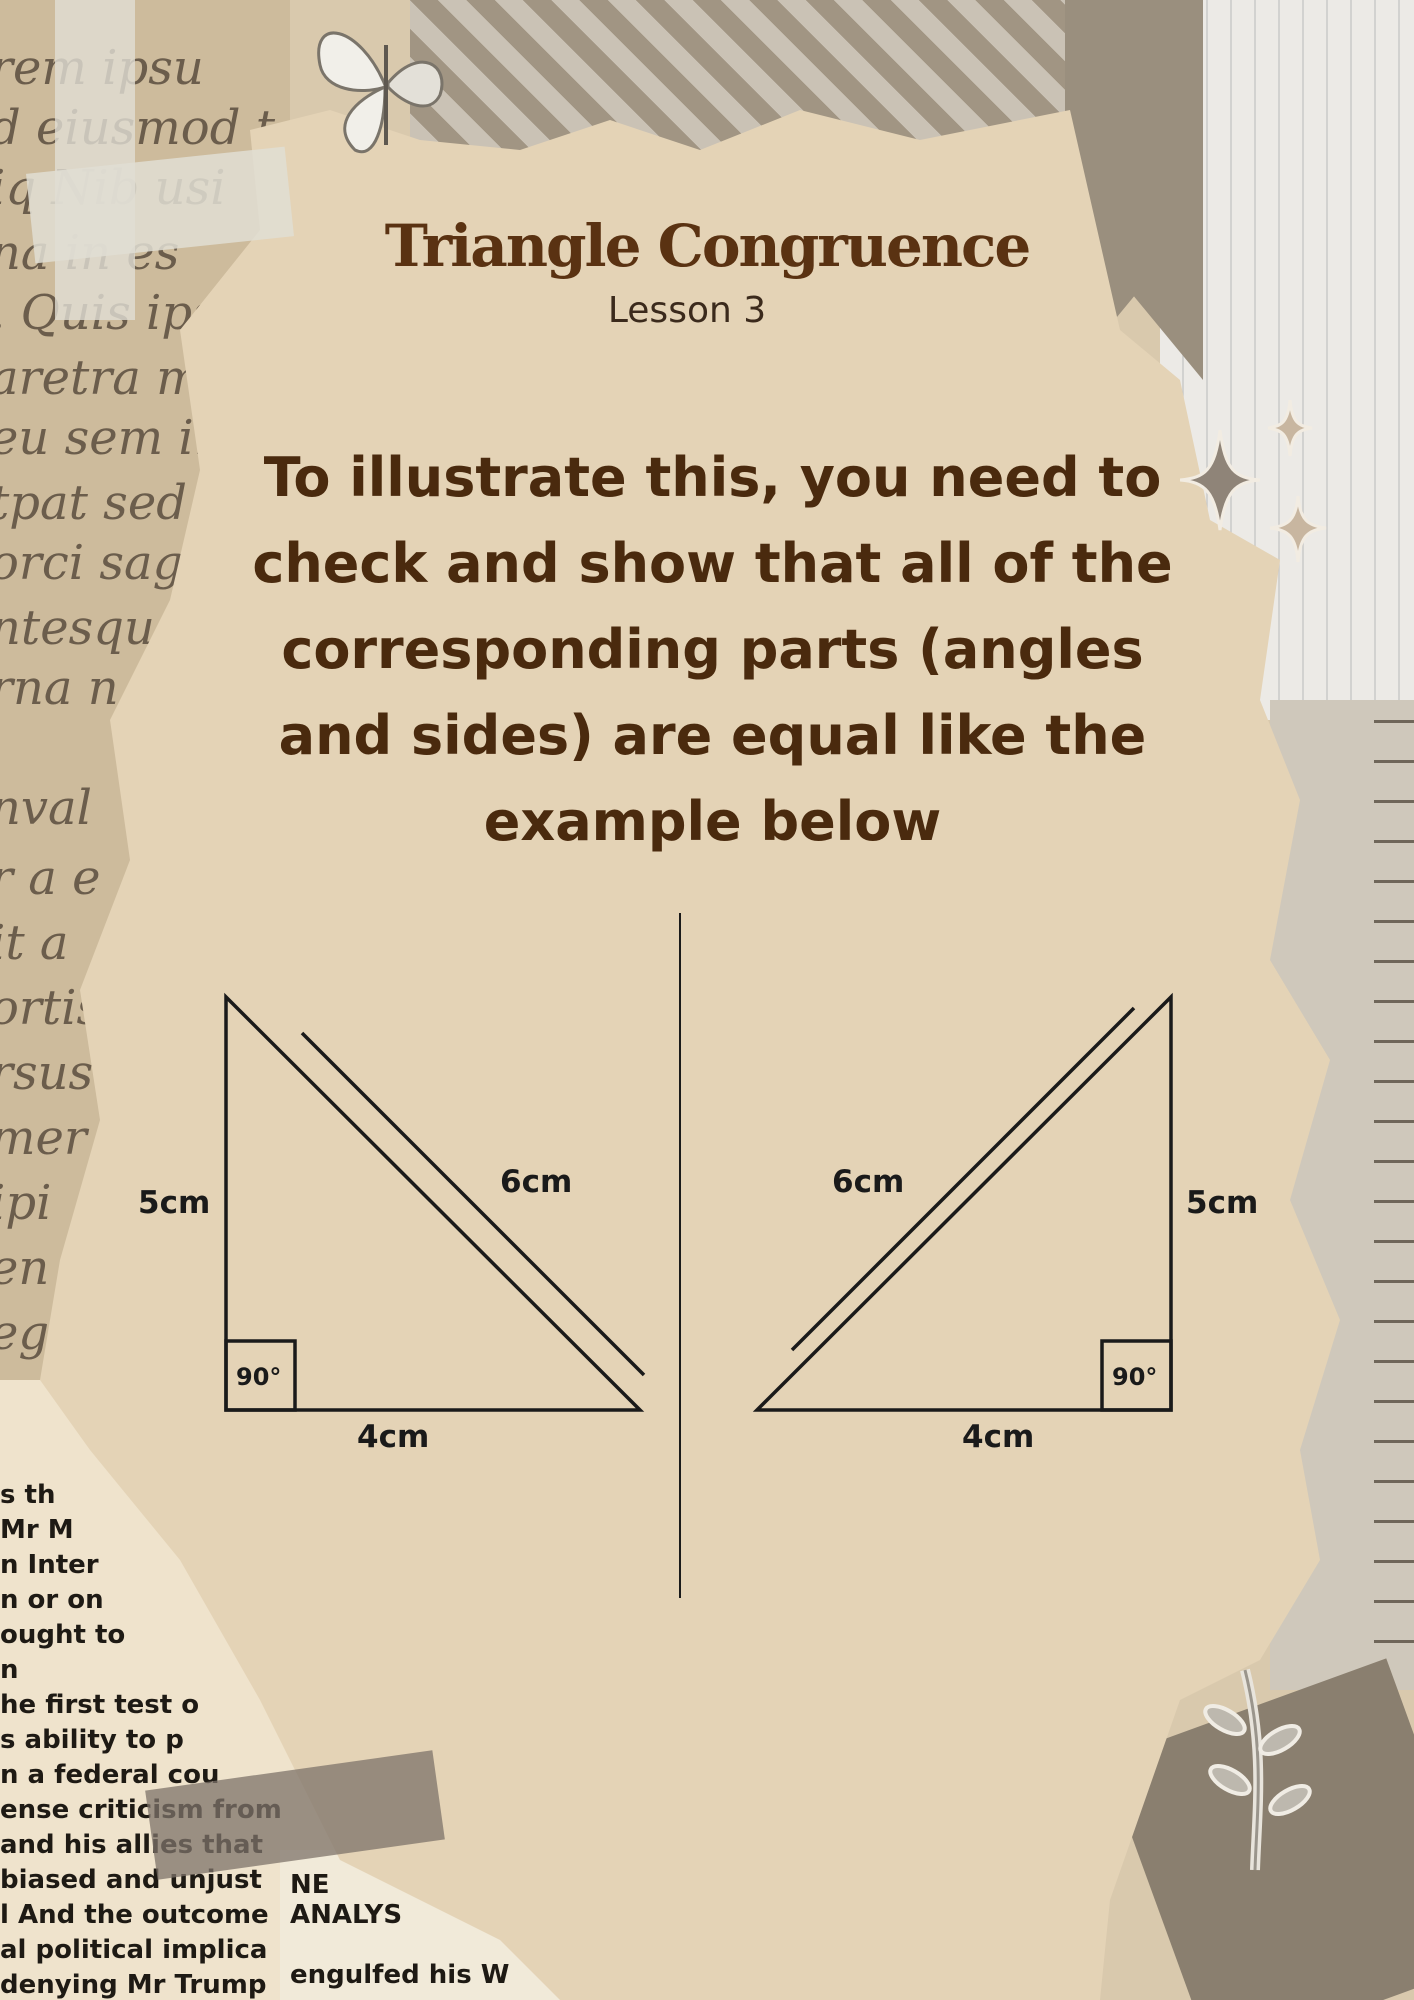 This screenshot has height=2000, width=1414. Describe the element at coordinates (258, 1377) in the screenshot. I see `left-label-angle: 90°` at that location.